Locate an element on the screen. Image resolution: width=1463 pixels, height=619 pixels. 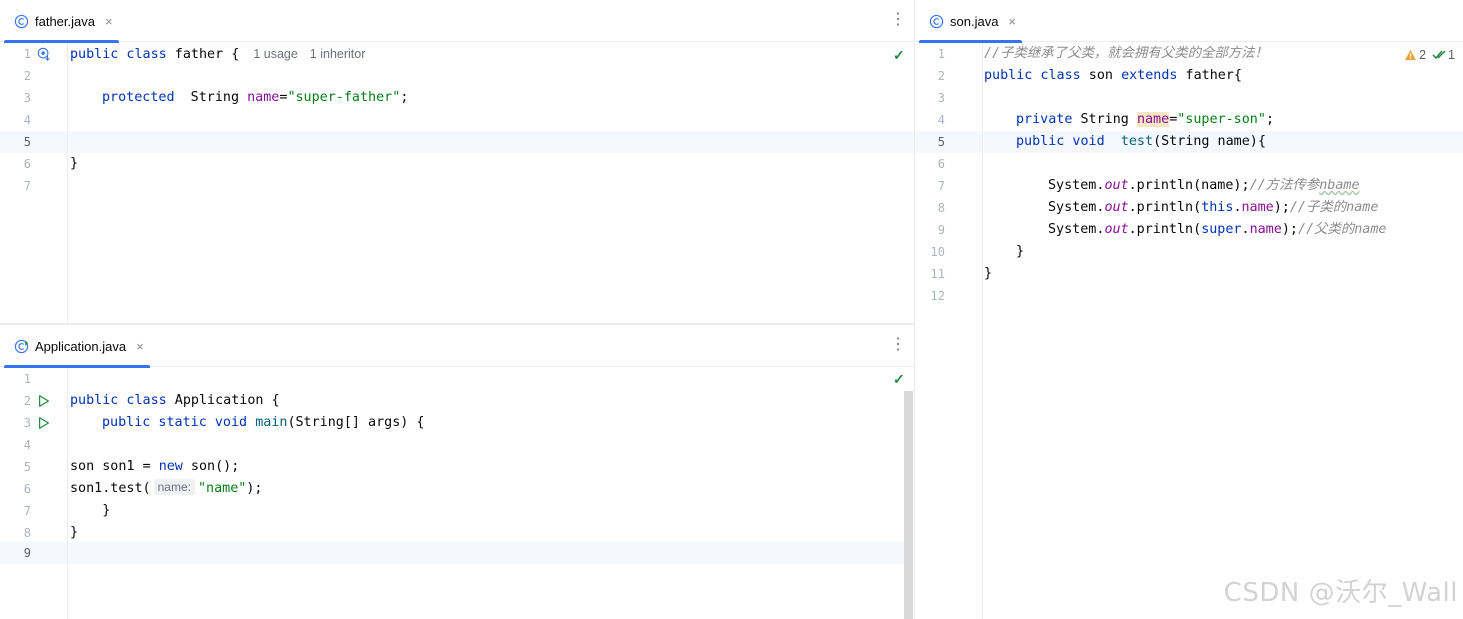
tab-application-java: Application.java × is located at coordinates (77, 346).